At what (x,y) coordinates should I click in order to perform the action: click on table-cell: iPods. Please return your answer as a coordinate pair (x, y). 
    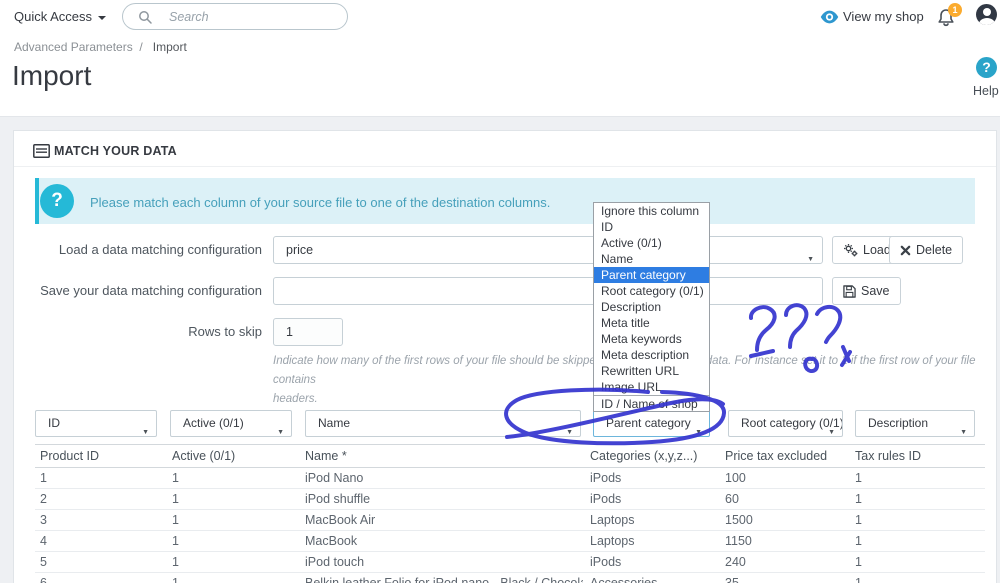
    Looking at the image, I should click on (606, 478).